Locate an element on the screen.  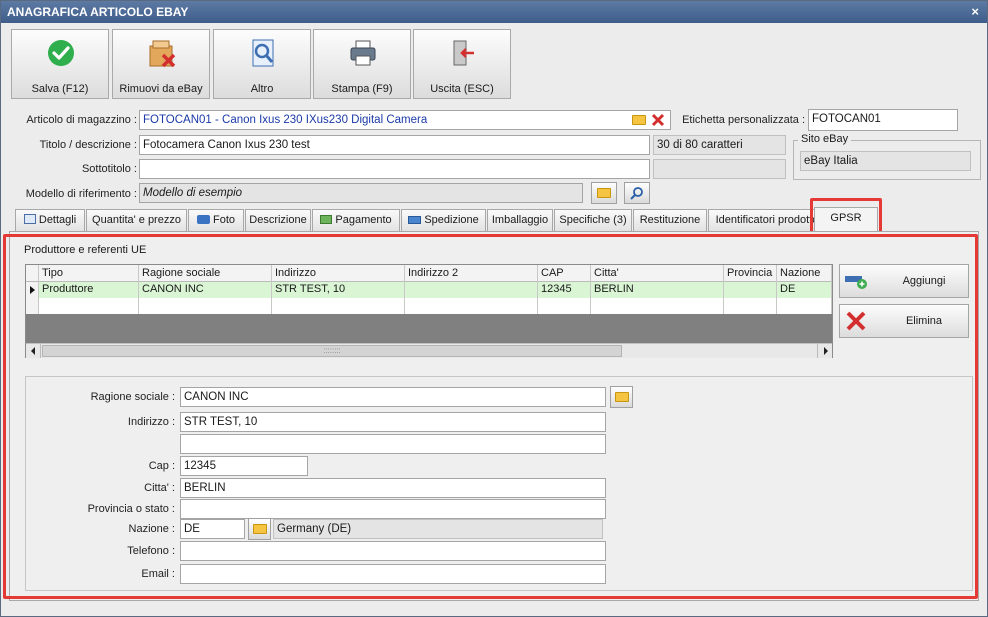
print-button-label: Stampa (F9) is located at coordinates (362, 89).